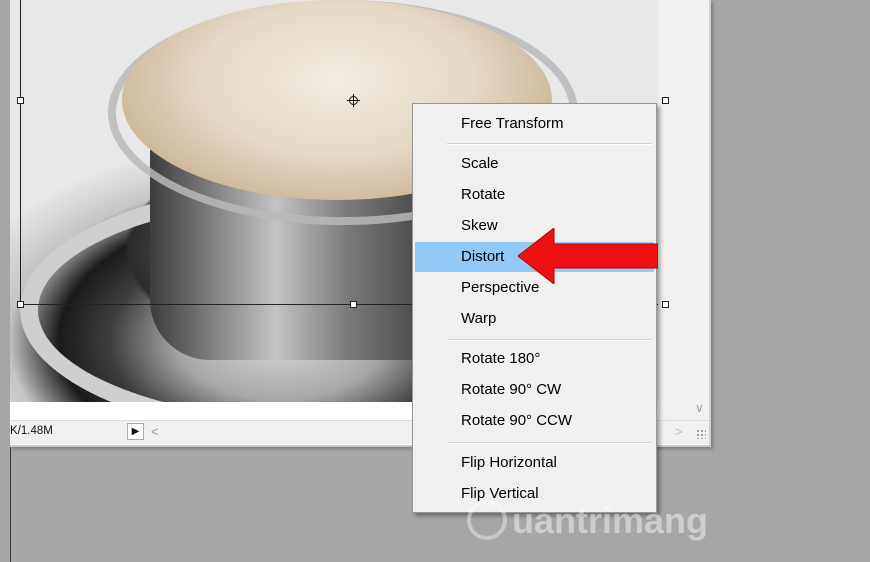 The width and height of the screenshot is (870, 562). Describe the element at coordinates (679, 431) in the screenshot. I see `scroll-right-icon: >` at that location.